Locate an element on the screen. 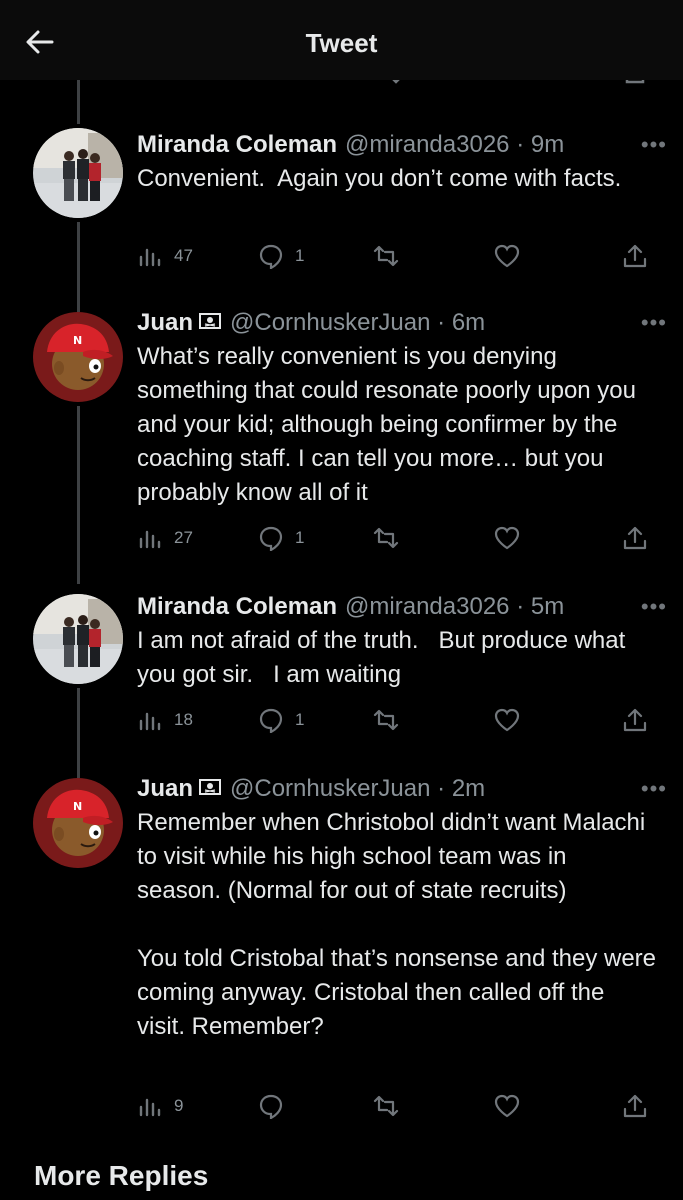 The width and height of the screenshot is (683, 1200). tweet-header: Juan @CornhuskerJuan · 2m ••• is located at coordinates (401, 789).